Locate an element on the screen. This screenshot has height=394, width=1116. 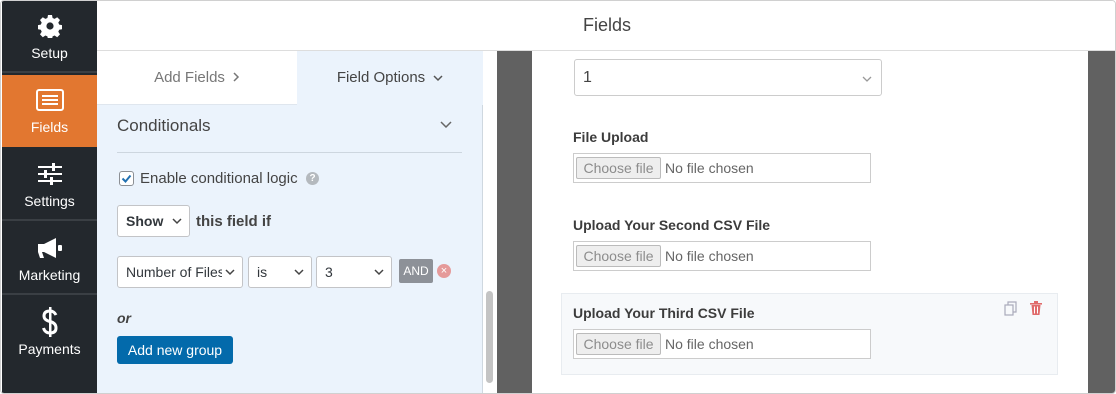
and-rule-button: AND is located at coordinates (416, 271).